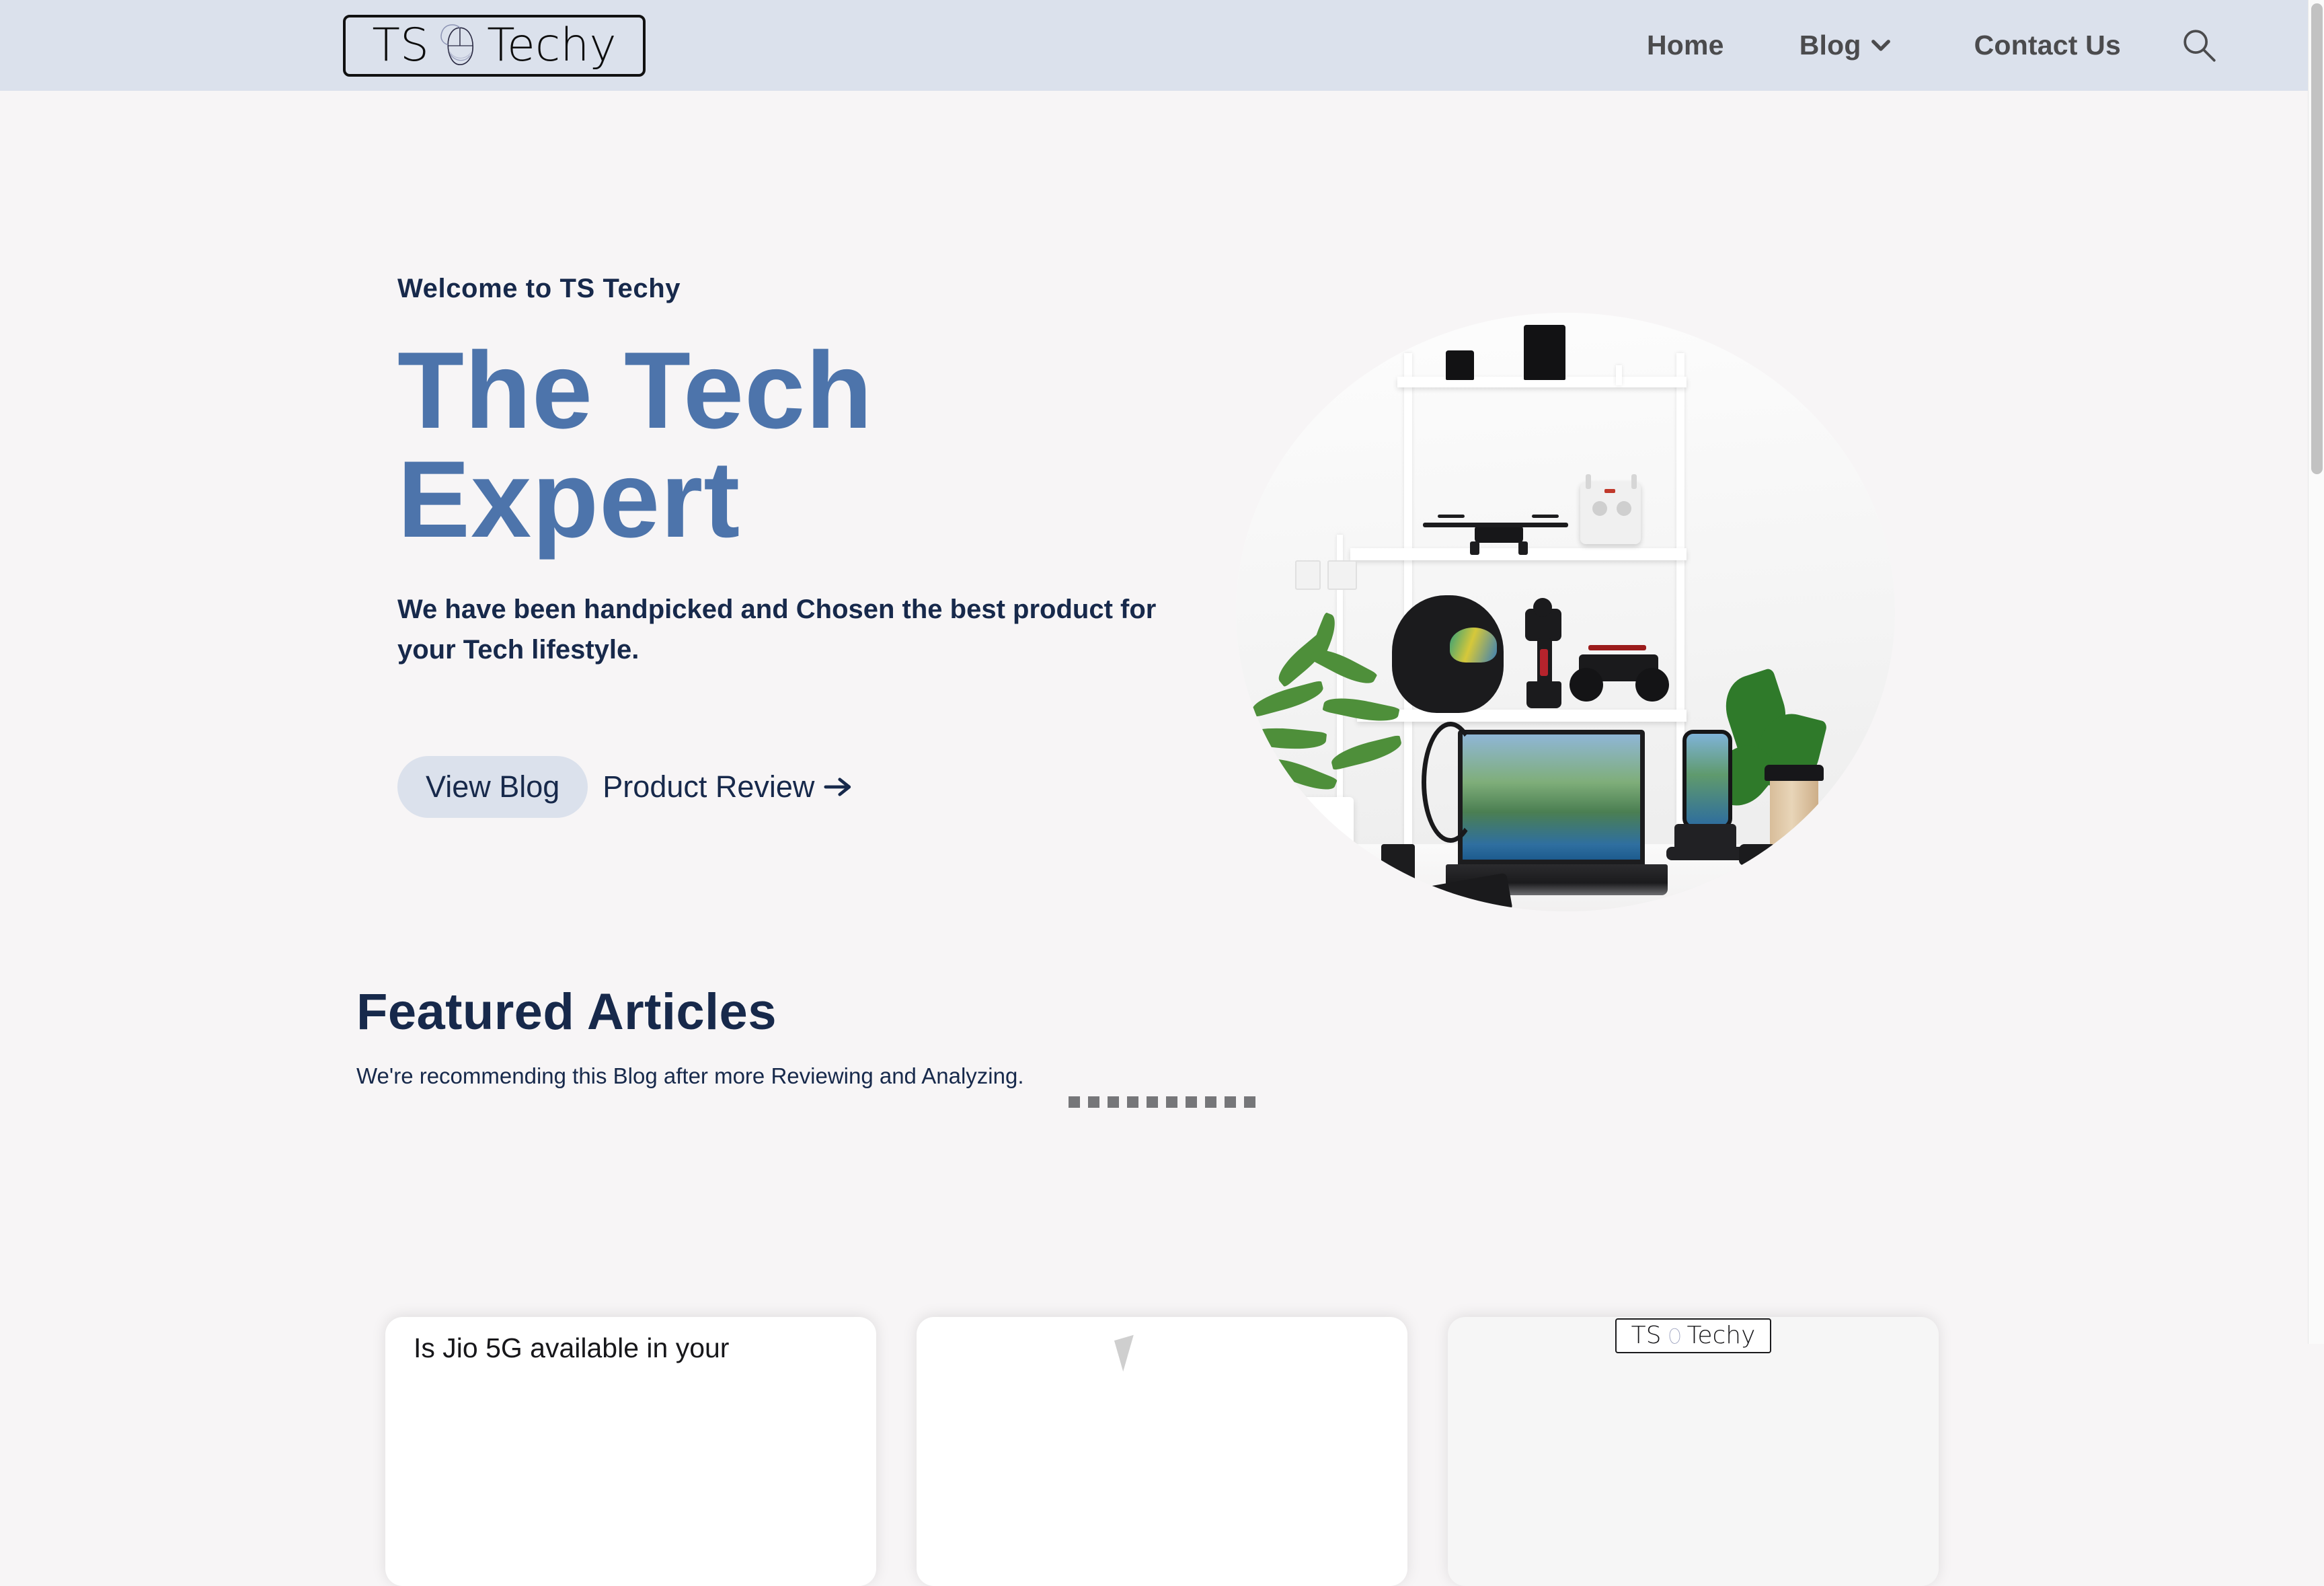 Image resolution: width=2324 pixels, height=1586 pixels. What do you see at coordinates (492, 787) in the screenshot?
I see `view-blog-button: View Blog` at bounding box center [492, 787].